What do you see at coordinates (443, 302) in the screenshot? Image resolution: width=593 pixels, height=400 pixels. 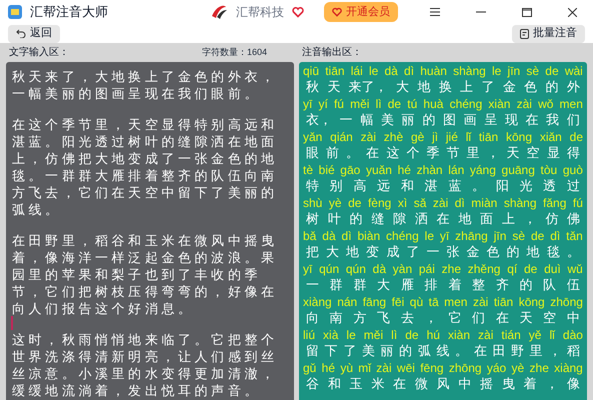 I see `pinyin-line: xiàng nán fāng fēi qù tā men zài tiān kōng zhōng` at bounding box center [443, 302].